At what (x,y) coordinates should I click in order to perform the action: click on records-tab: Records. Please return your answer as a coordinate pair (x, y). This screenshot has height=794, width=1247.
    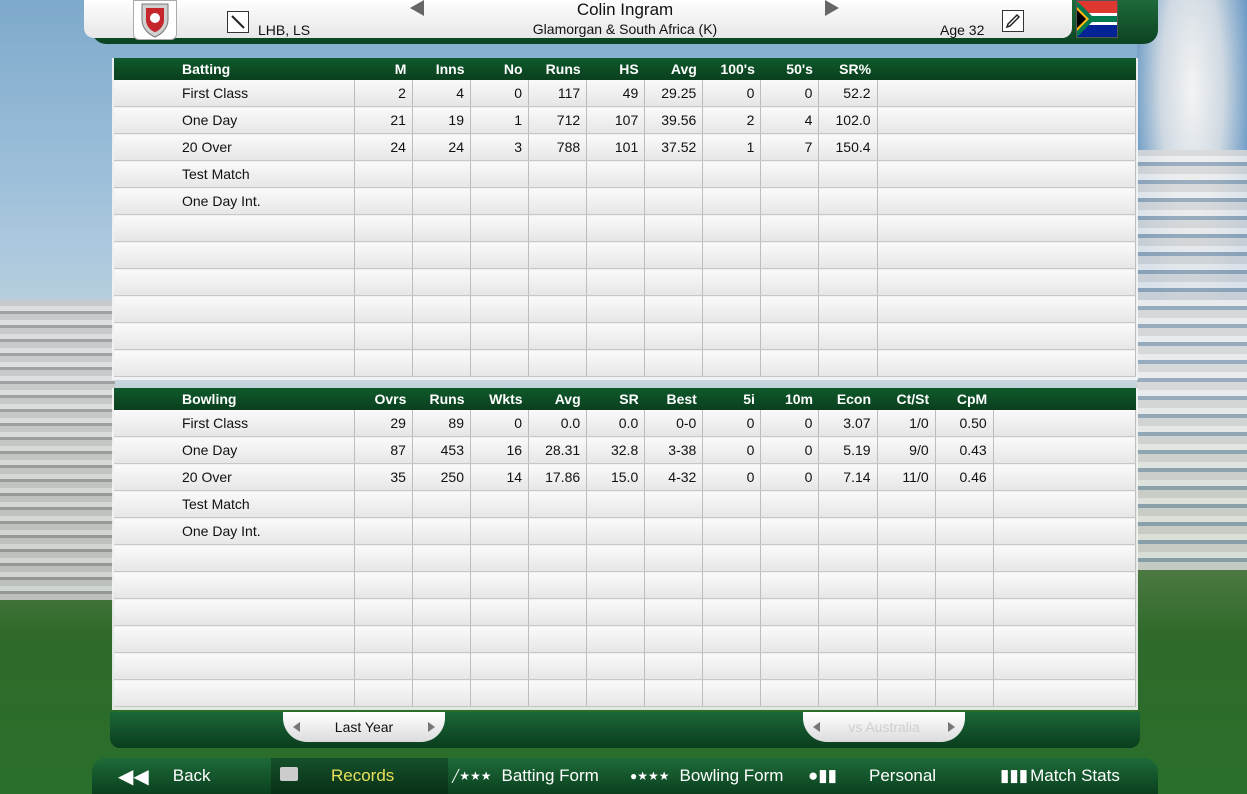
    Looking at the image, I should click on (359, 776).